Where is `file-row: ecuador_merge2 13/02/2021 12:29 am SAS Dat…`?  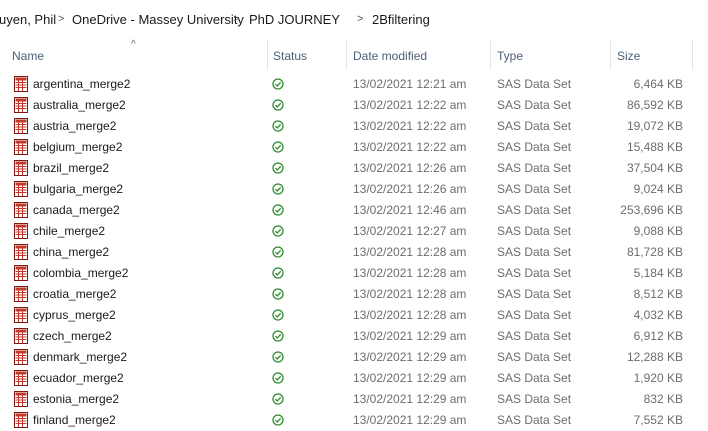 file-row: ecuador_merge2 13/02/2021 12:29 am SAS Dat… is located at coordinates (354, 378).